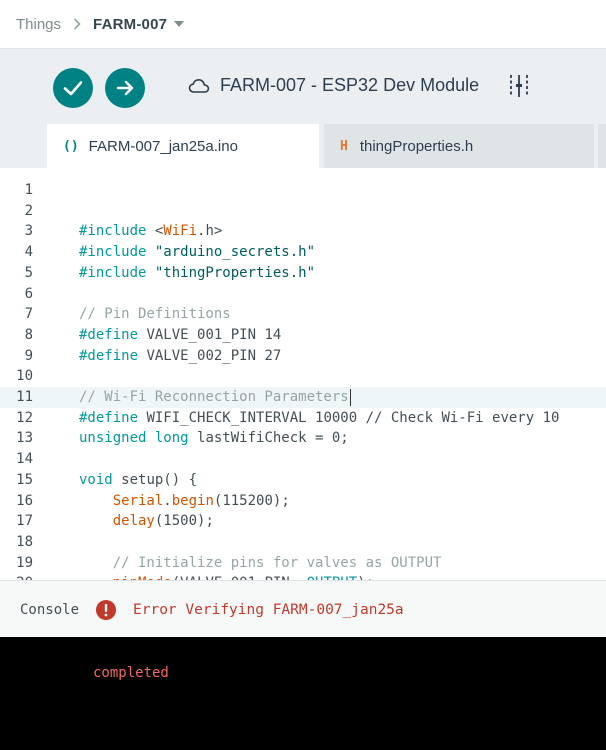 The width and height of the screenshot is (606, 750). I want to click on line-number: 19, so click(24, 562).